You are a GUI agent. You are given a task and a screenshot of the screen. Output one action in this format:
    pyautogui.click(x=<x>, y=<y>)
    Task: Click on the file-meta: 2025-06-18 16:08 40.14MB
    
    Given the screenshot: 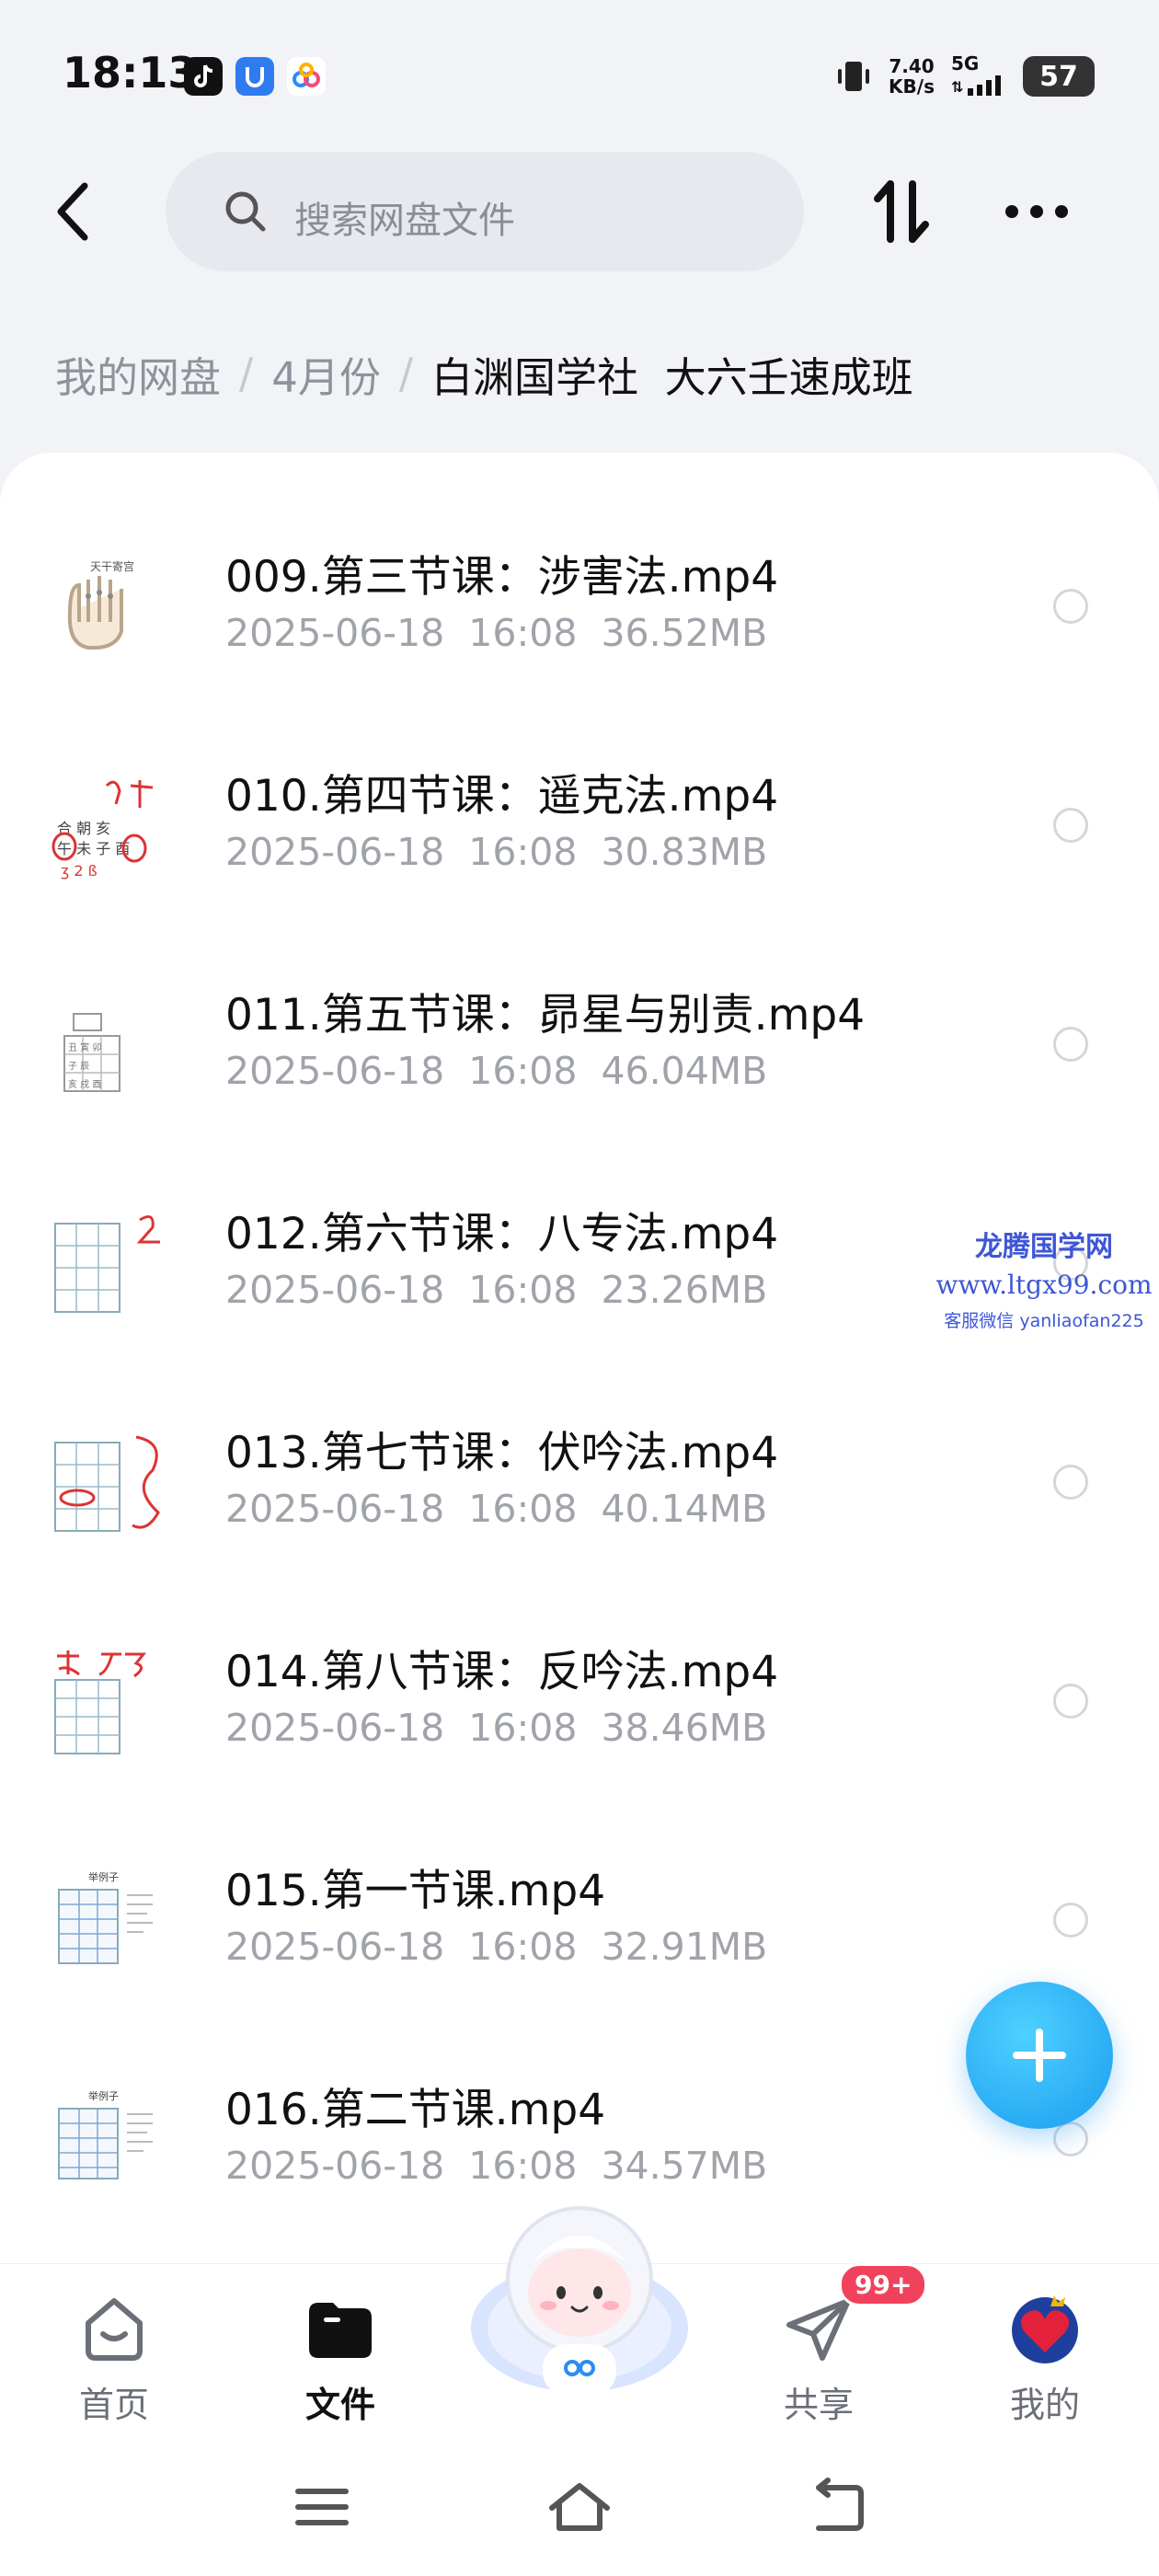 What is the action you would take?
    pyautogui.click(x=508, y=1509)
    